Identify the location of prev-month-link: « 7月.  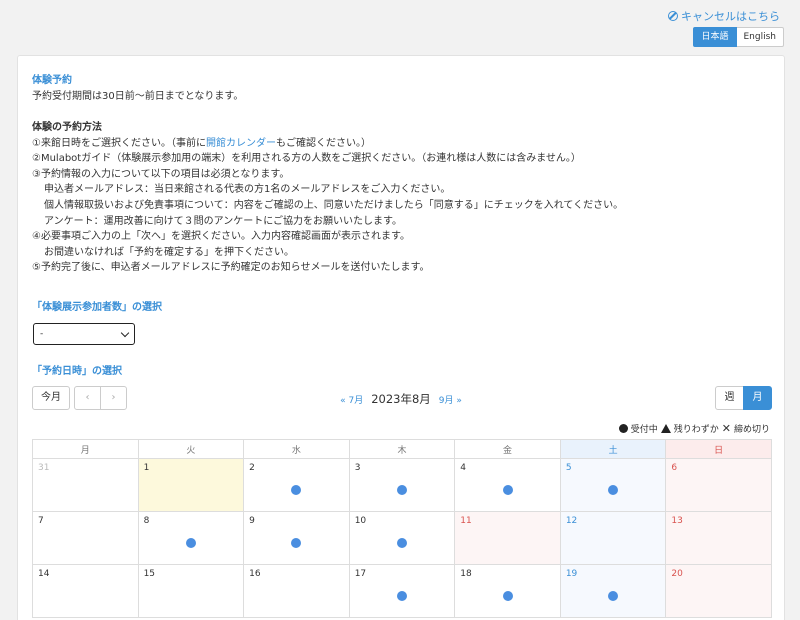
(351, 401).